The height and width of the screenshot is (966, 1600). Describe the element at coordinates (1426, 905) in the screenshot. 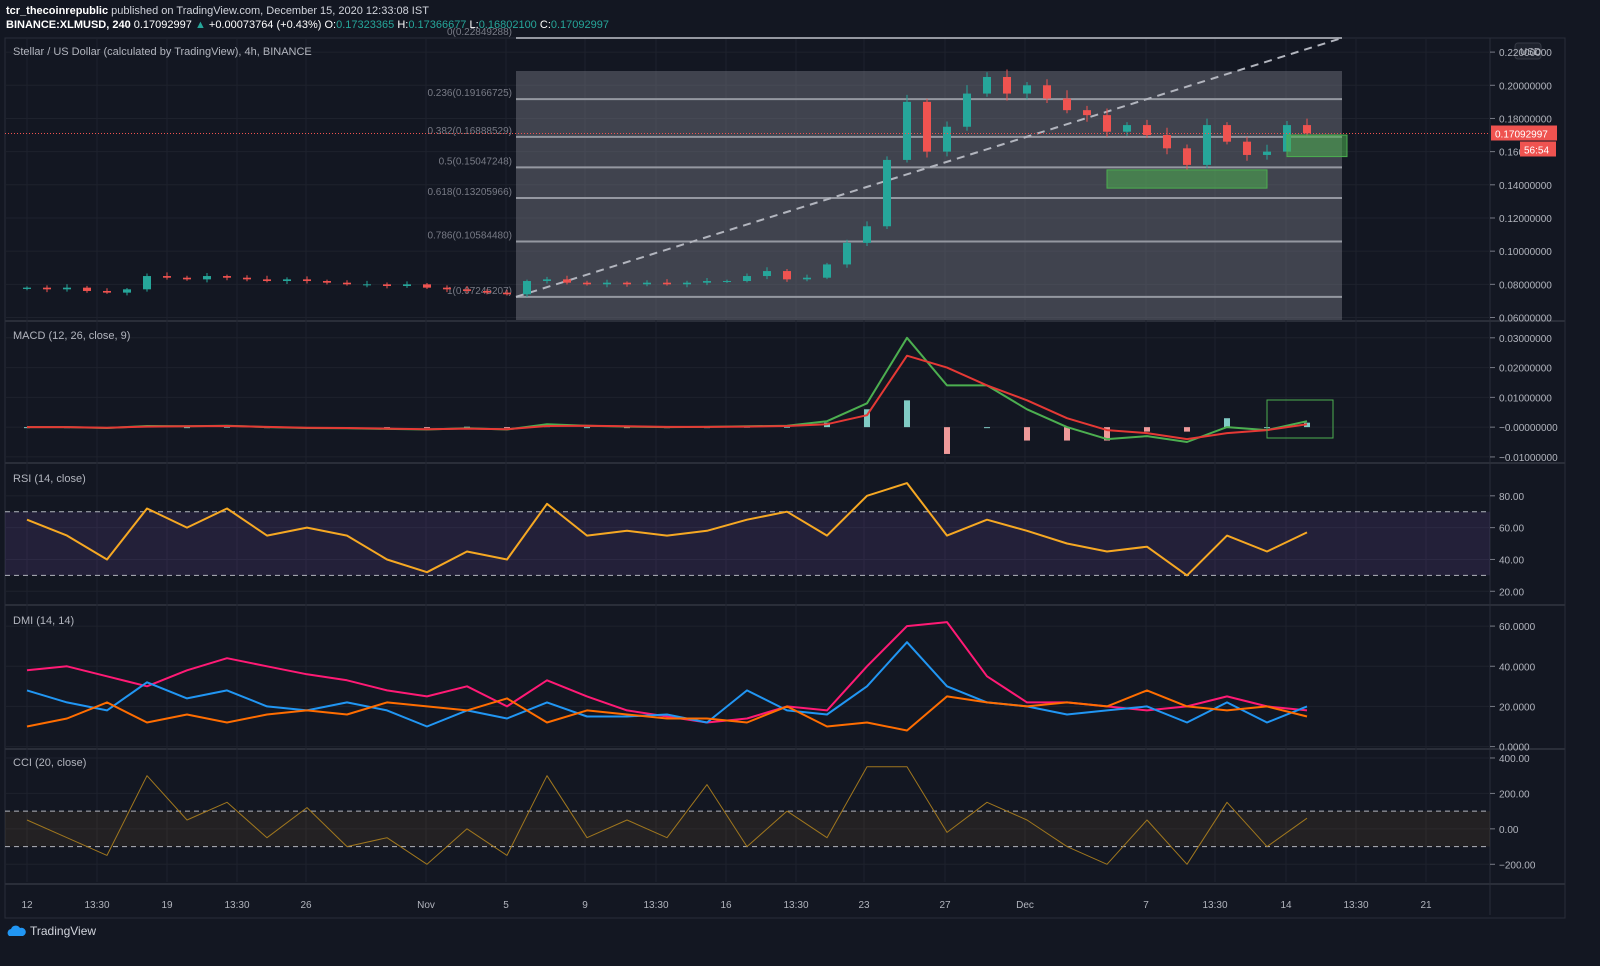

I see `x-tick-label: 21` at that location.